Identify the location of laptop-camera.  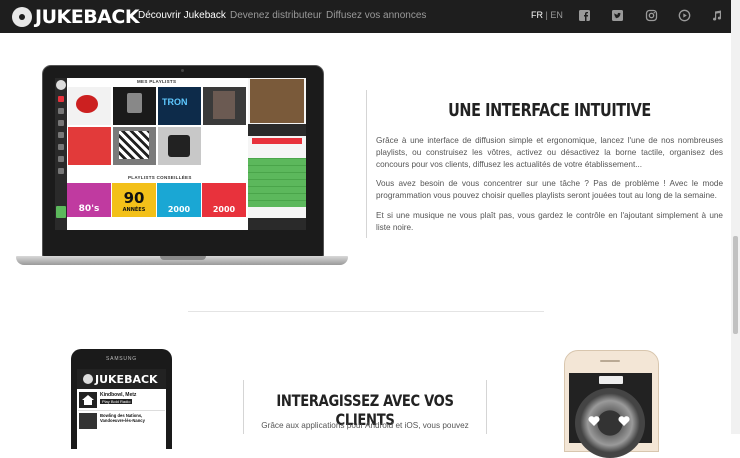
(182, 70).